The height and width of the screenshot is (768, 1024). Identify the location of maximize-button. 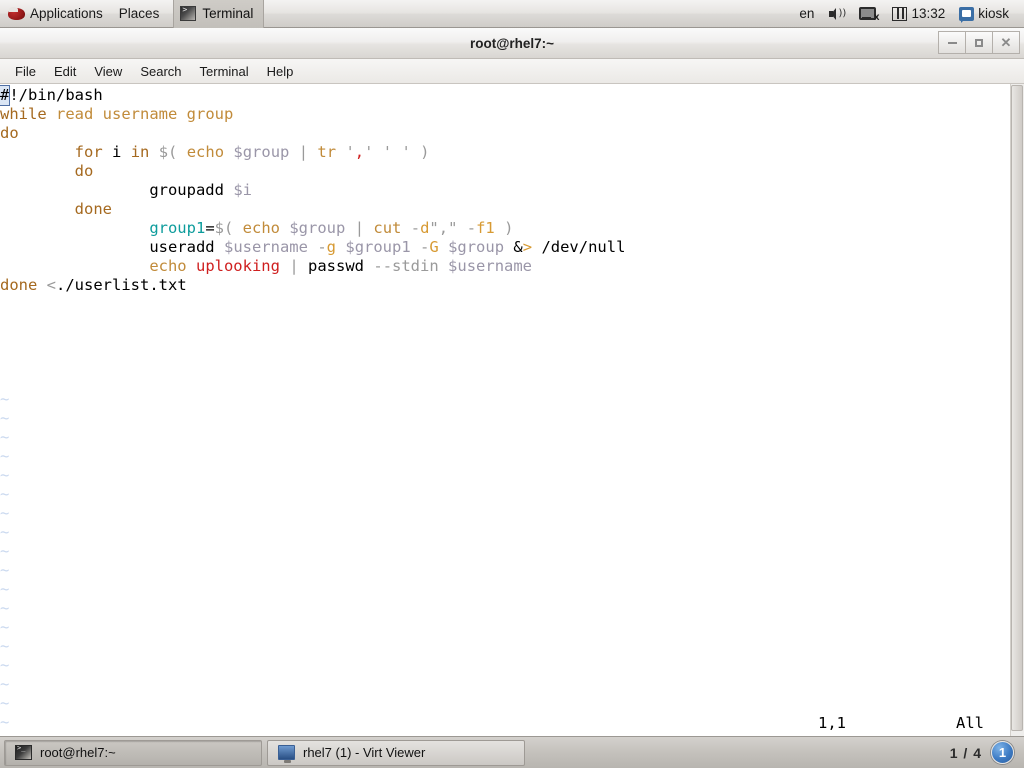
(979, 42).